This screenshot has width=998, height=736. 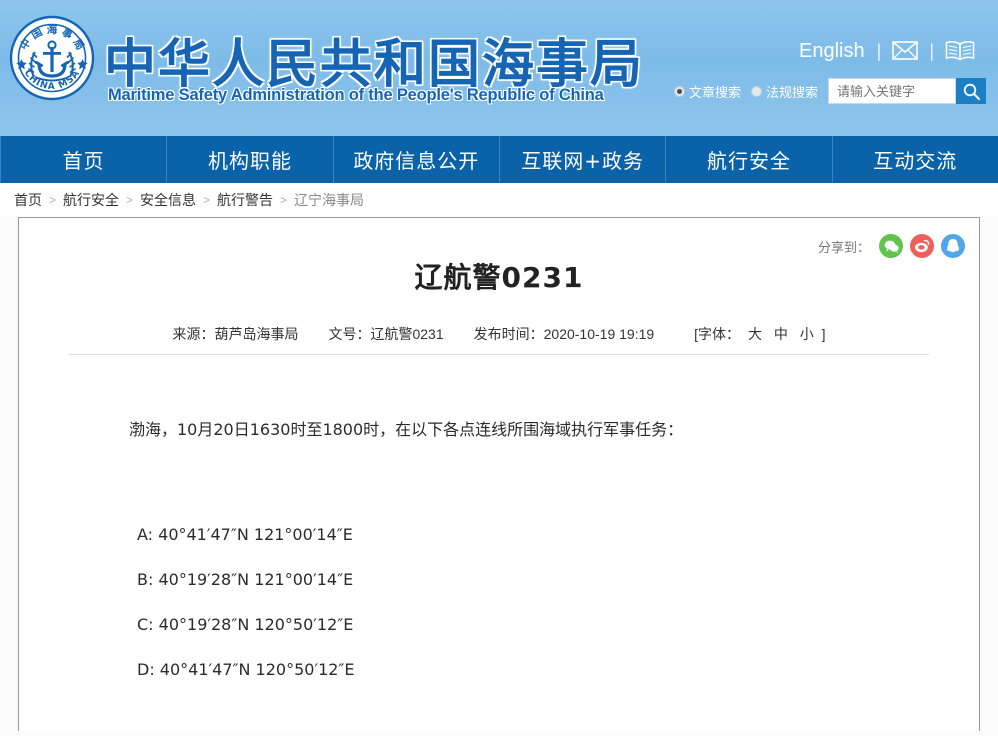 I want to click on open-book-icon, so click(x=960, y=50).